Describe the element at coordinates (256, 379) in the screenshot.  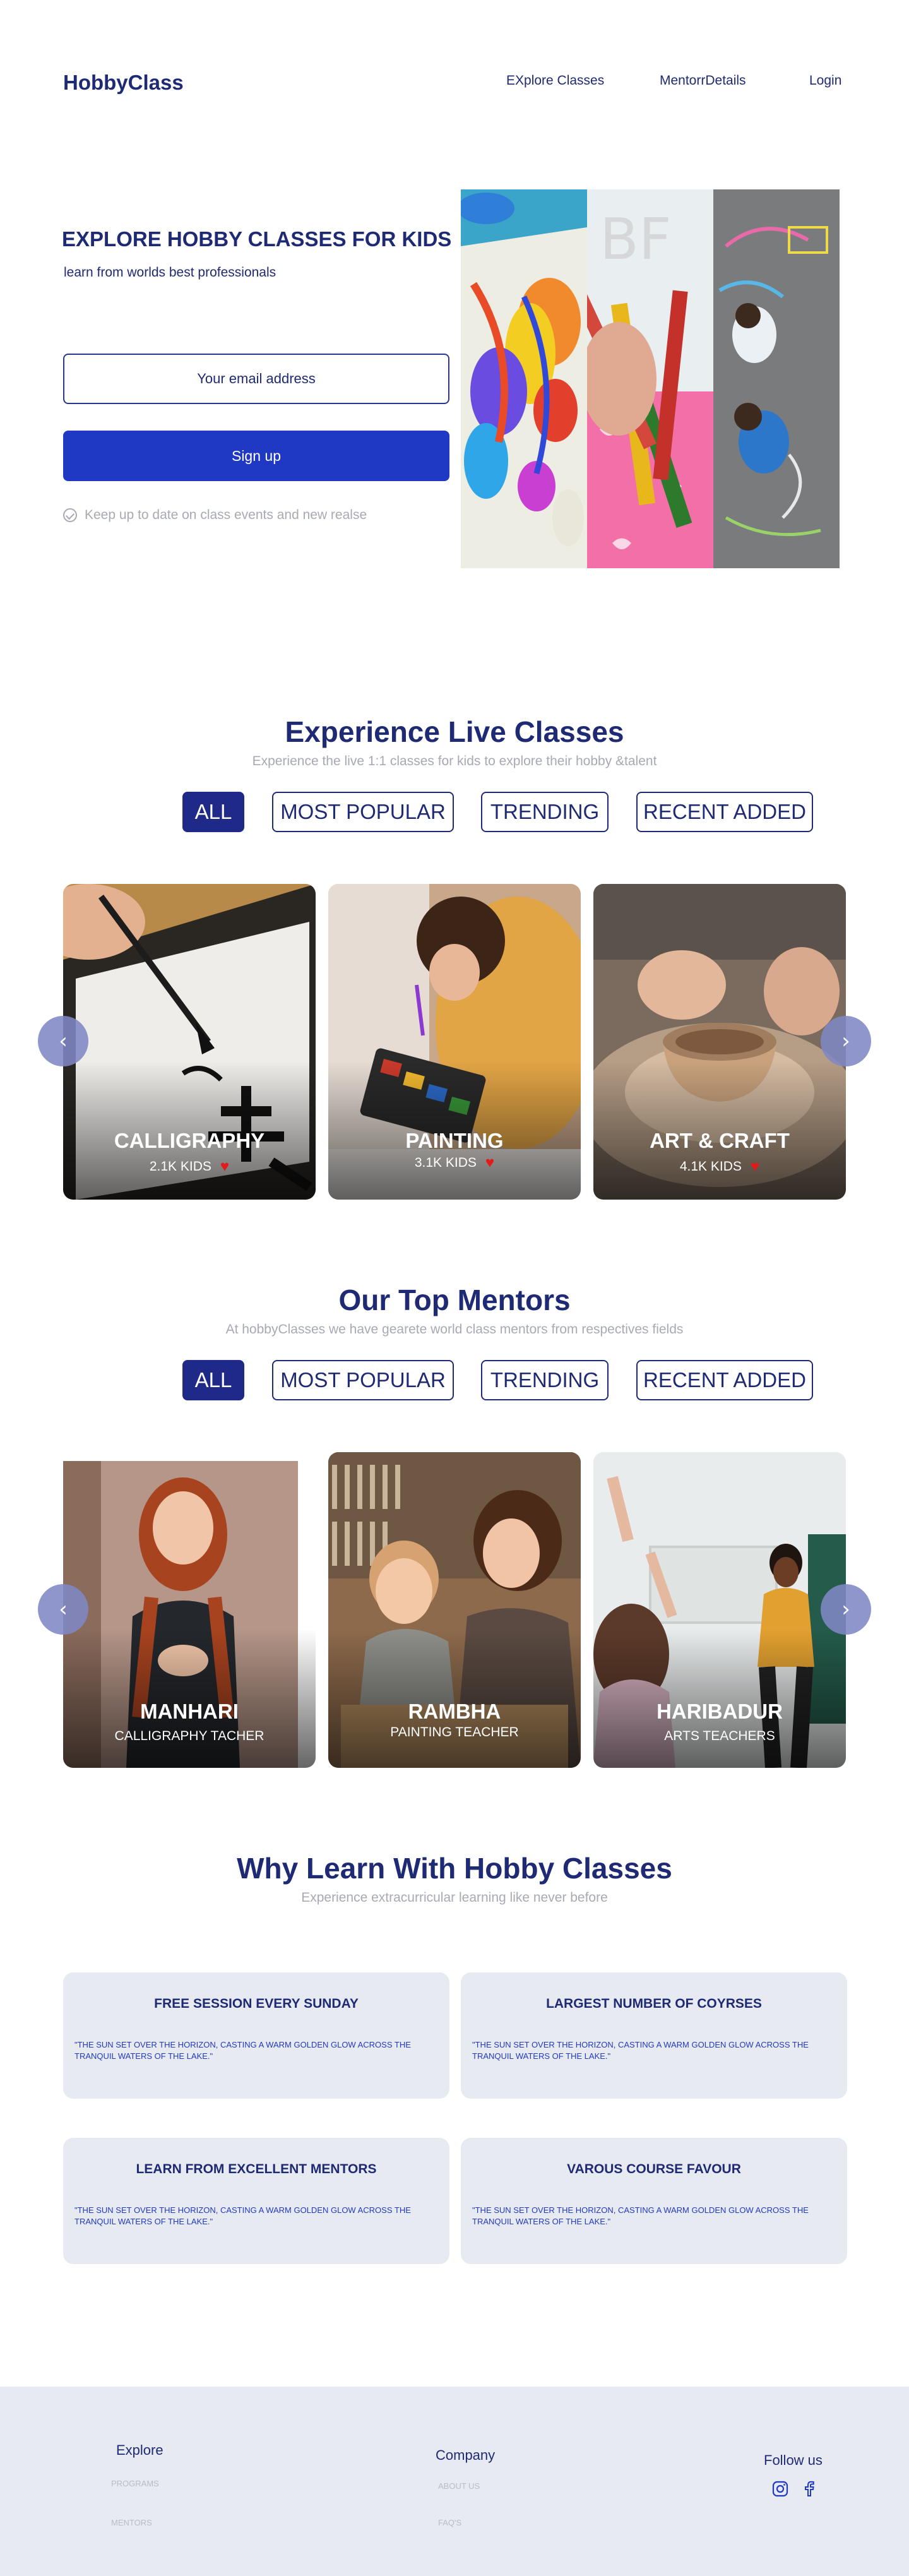
I see `email-input` at that location.